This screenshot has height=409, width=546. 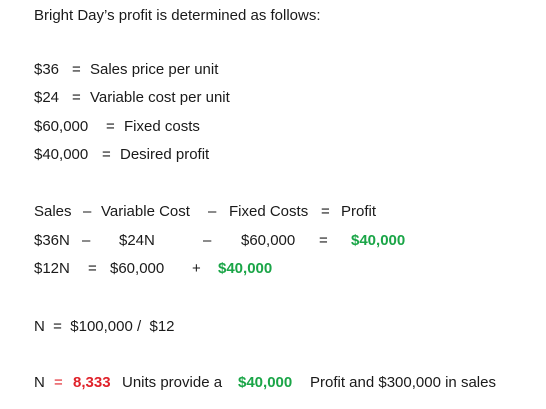 I want to click on given-value: $24, so click(x=47, y=97).